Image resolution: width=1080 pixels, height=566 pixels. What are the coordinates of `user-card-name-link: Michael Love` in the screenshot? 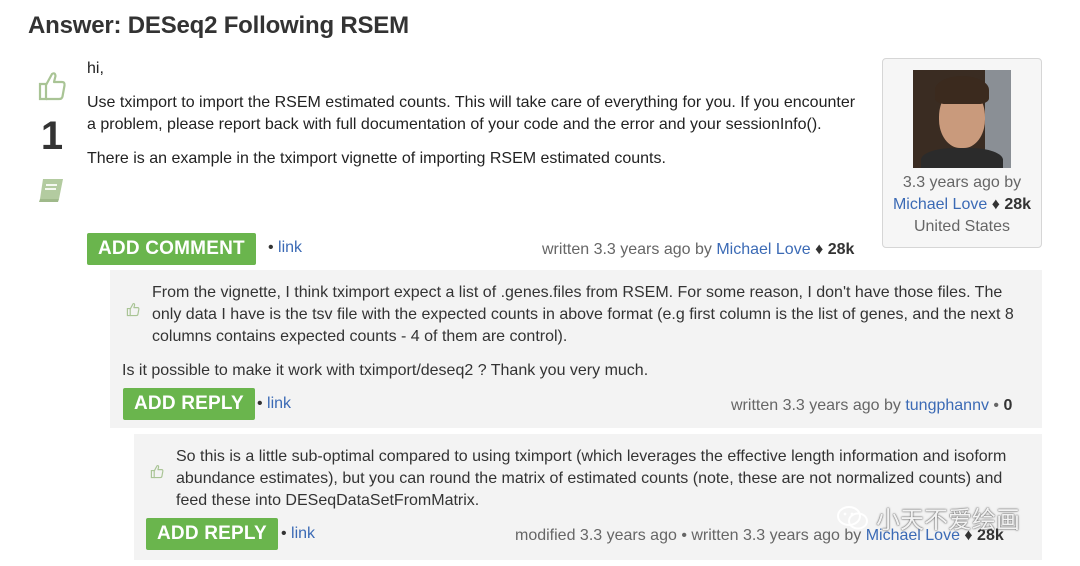 It's located at (940, 204).